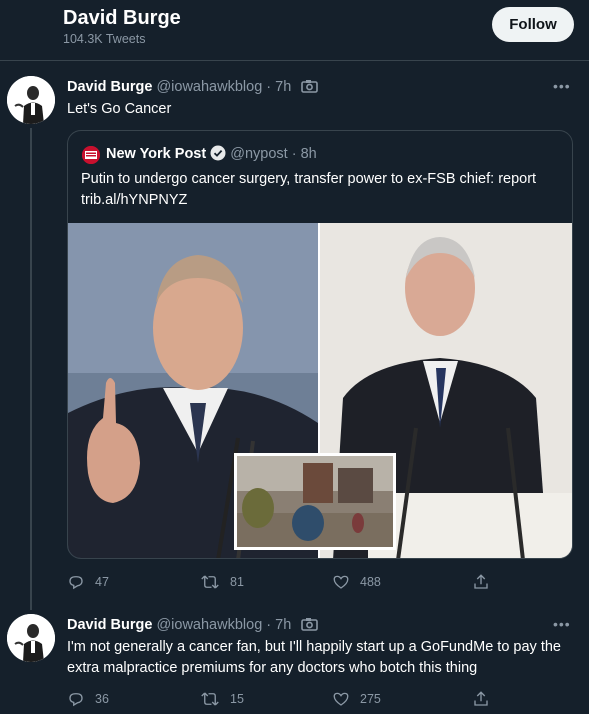 This screenshot has width=589, height=714. What do you see at coordinates (237, 582) in the screenshot?
I see `retweet-count: 81` at bounding box center [237, 582].